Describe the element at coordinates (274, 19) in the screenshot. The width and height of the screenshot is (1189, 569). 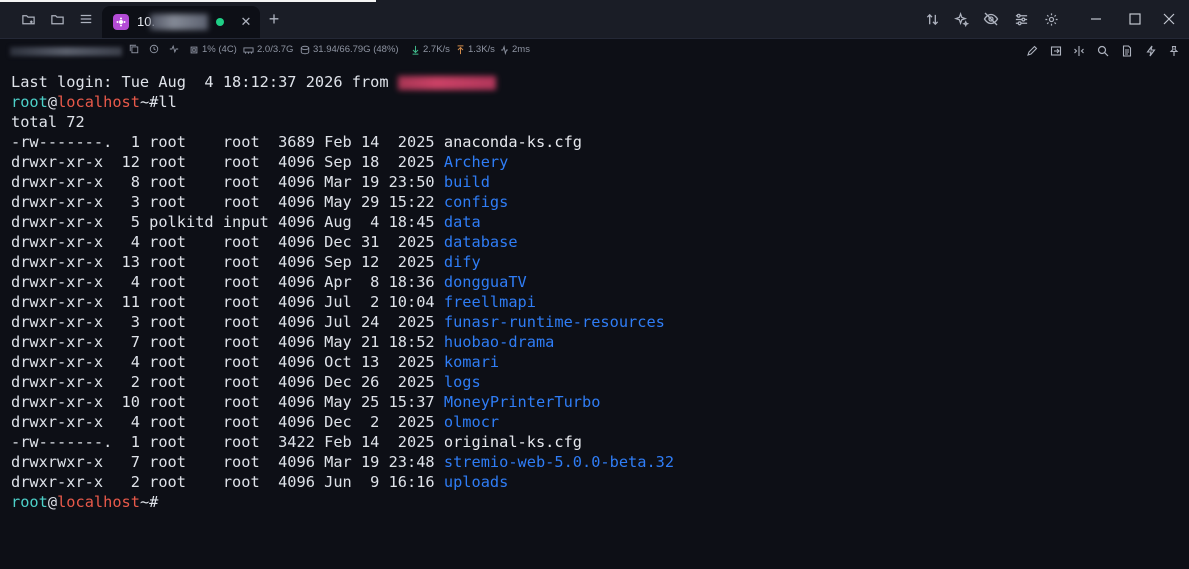
I see `add-tab-button: +` at that location.